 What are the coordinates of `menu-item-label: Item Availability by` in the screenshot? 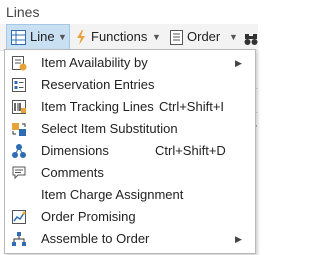 It's located at (94, 62).